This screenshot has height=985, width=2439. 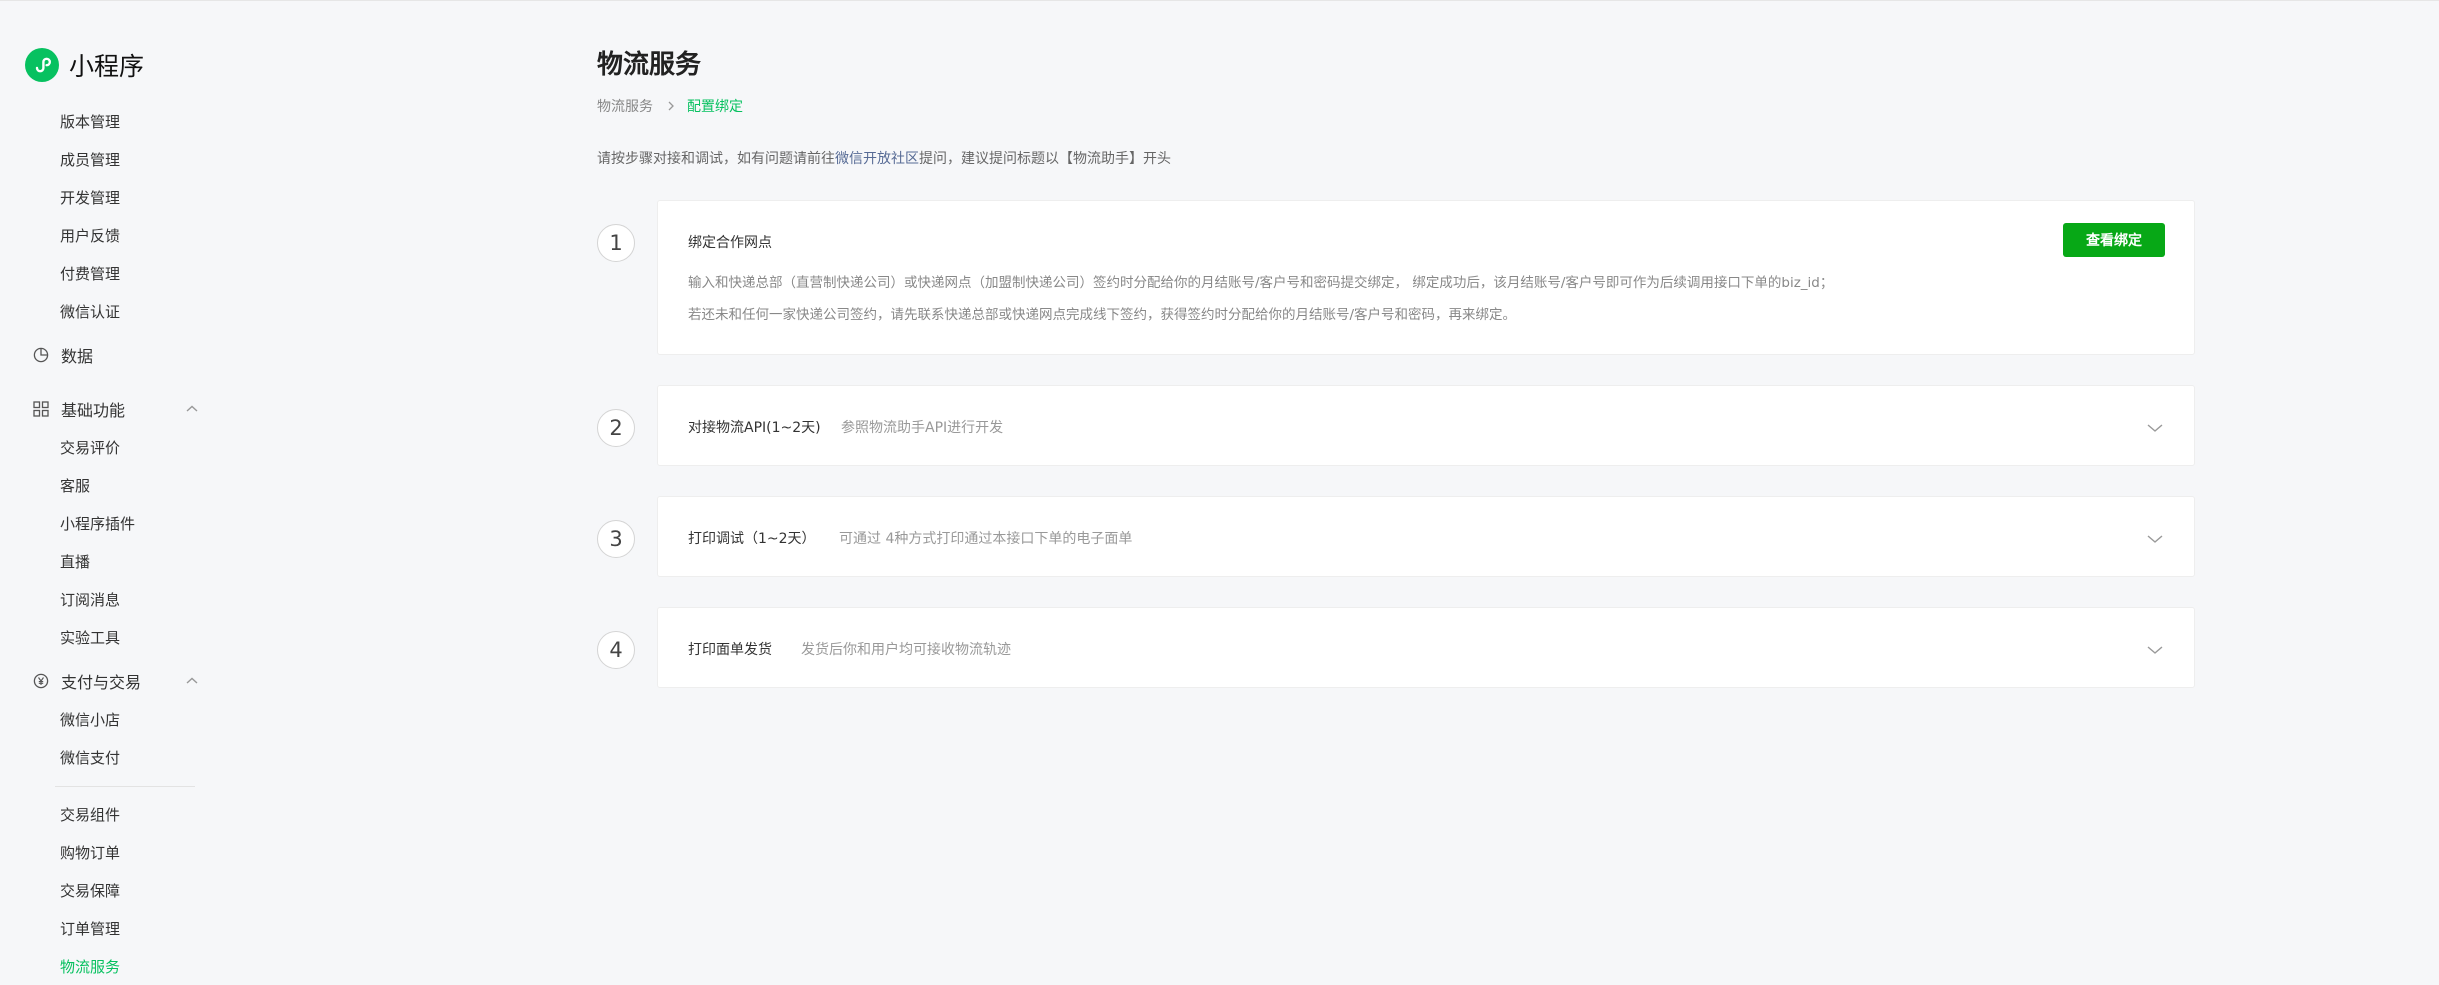 I want to click on step-card-ship: 打印面单发货 发货后你和用户均可接收物流轨迹, so click(x=1426, y=647).